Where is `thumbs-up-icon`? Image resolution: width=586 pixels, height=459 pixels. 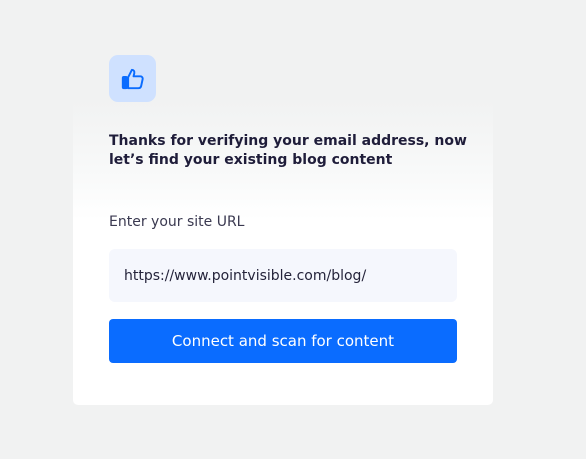
thumbs-up-icon is located at coordinates (132, 78).